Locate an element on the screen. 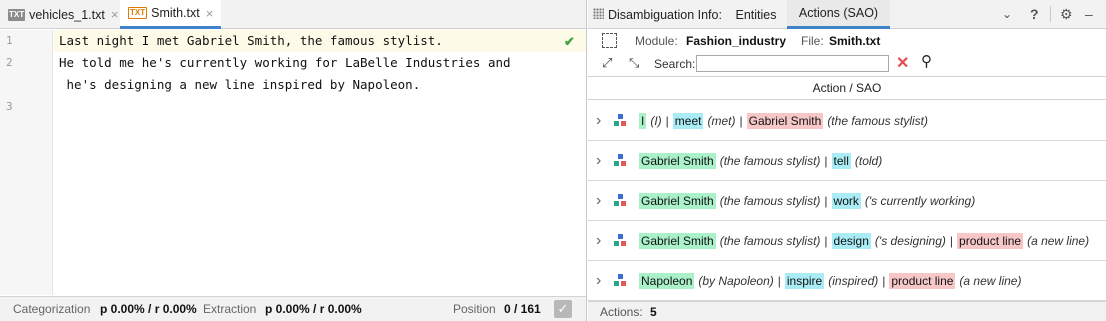 This screenshot has height=321, width=1106. line-number: 2 is located at coordinates (9, 62).